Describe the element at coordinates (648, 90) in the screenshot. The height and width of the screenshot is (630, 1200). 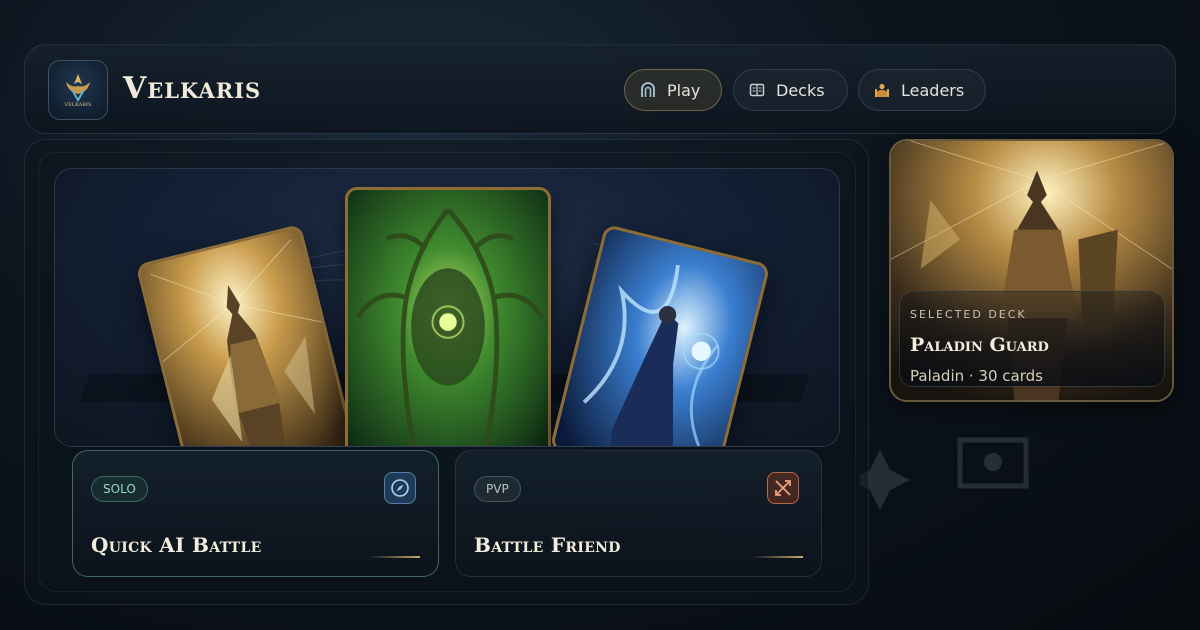
I see `arch-icon` at that location.